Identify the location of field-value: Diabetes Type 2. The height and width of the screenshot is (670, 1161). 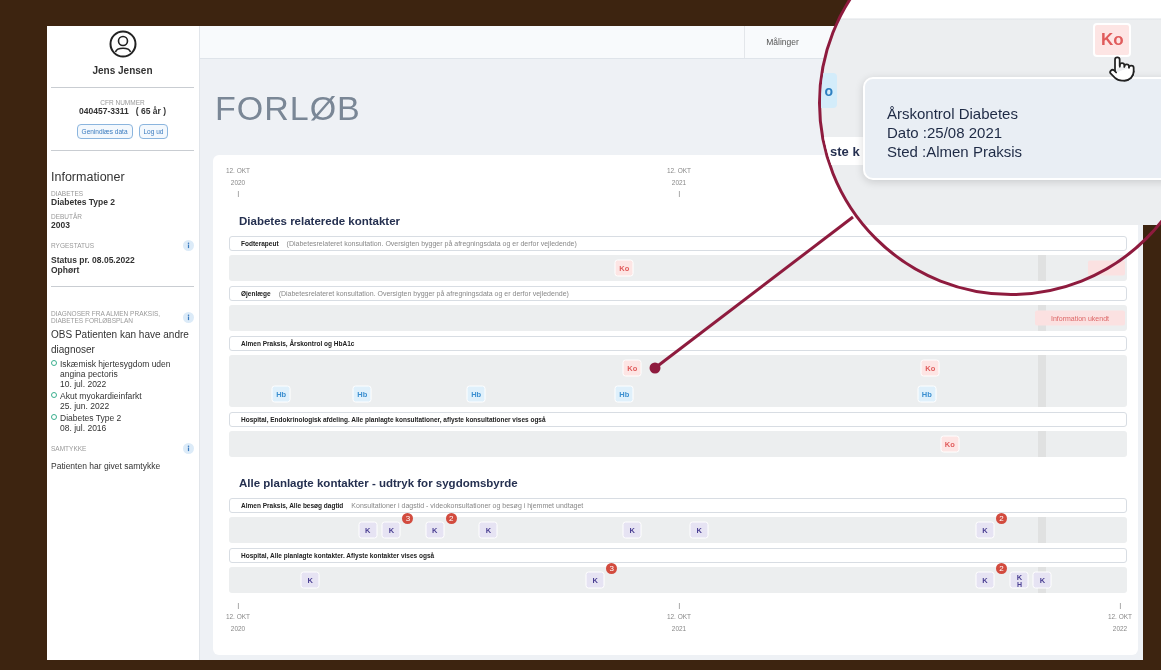
(84, 202).